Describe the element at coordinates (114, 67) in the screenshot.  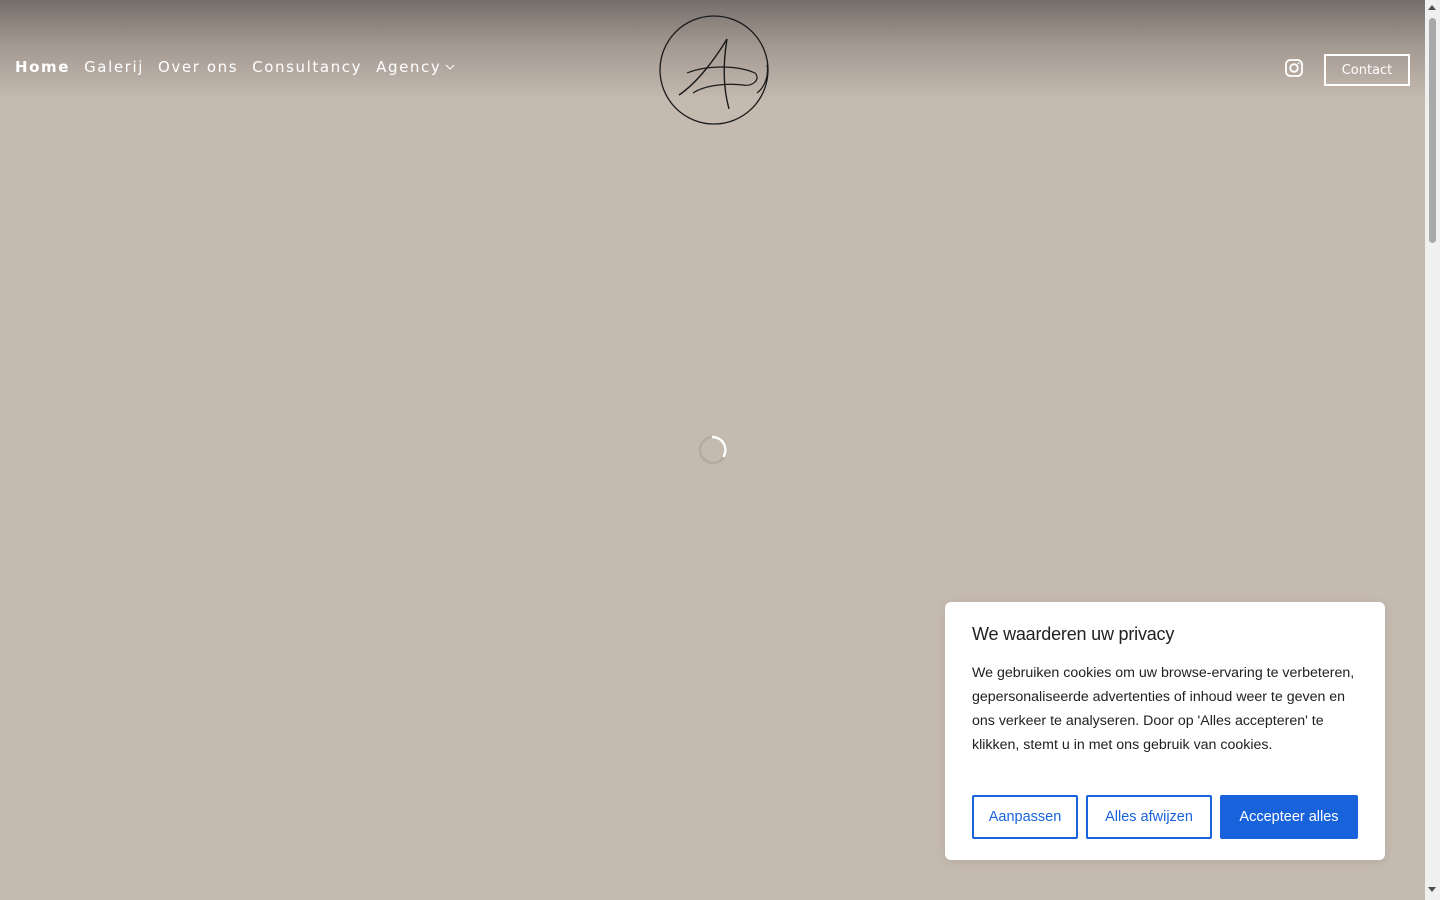
I see `nav-item-galerij: Galerij` at that location.